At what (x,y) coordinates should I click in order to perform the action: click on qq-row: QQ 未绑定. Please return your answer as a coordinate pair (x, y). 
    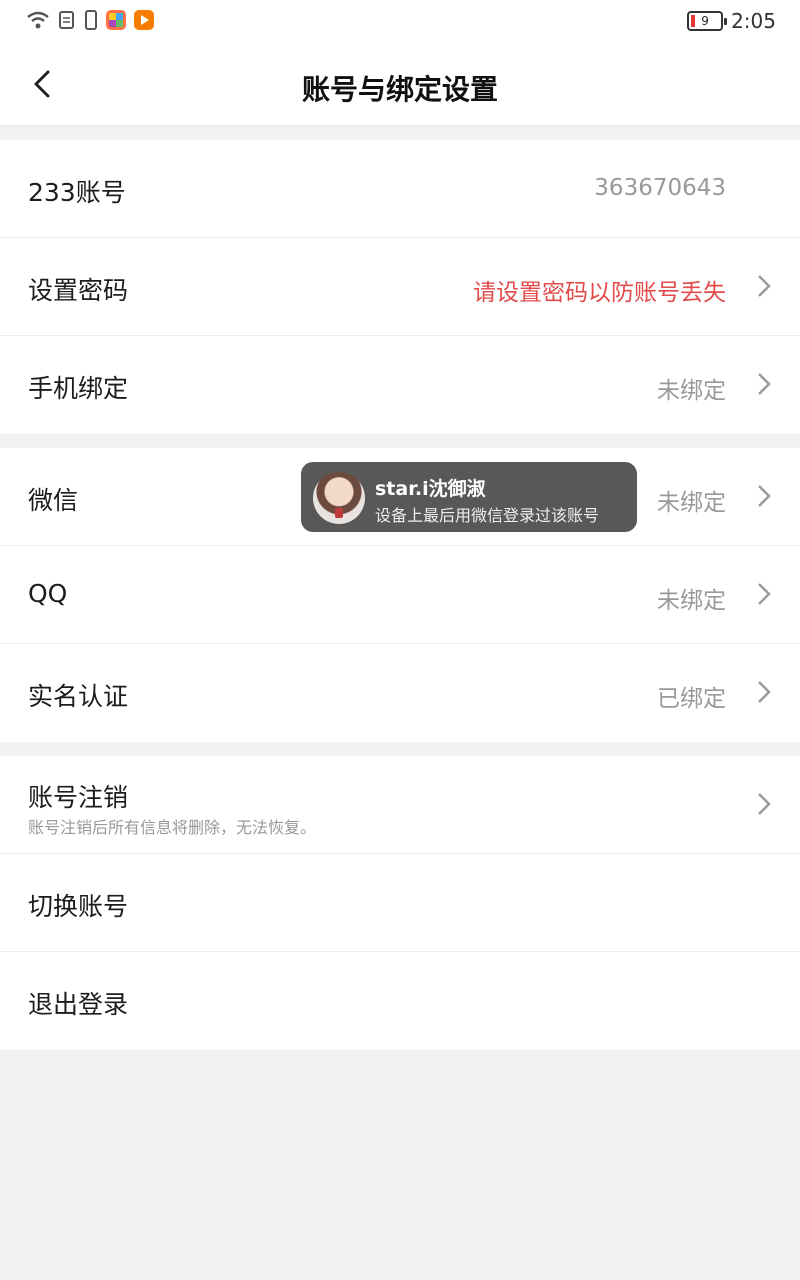
    Looking at the image, I should click on (400, 595).